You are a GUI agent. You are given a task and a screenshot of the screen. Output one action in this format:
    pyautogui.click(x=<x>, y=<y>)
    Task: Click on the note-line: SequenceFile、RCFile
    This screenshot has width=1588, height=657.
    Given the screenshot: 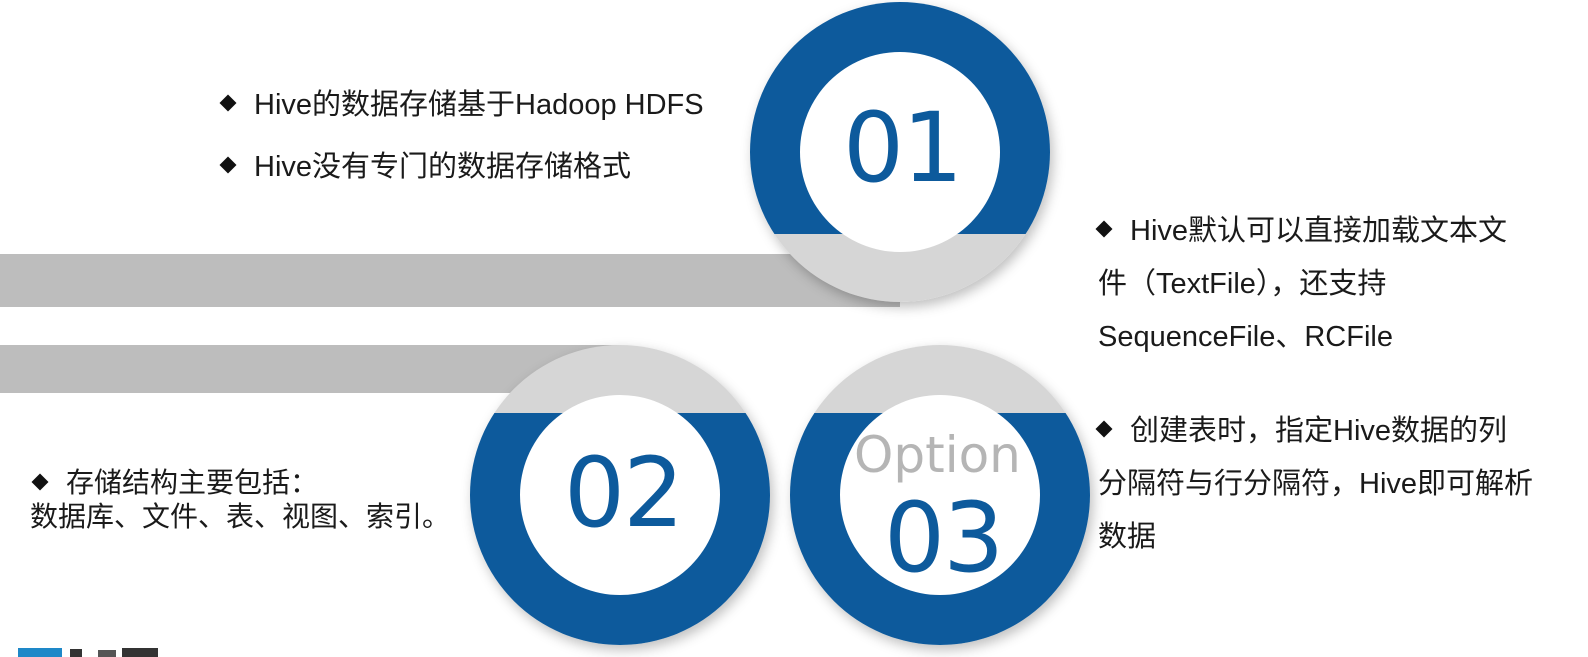 What is the action you would take?
    pyautogui.click(x=1245, y=337)
    